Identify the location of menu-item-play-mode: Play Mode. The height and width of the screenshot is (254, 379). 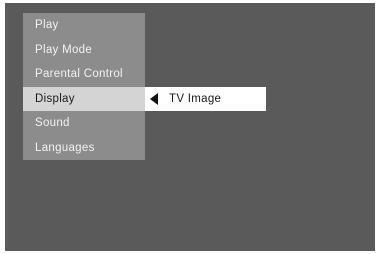
(84, 50).